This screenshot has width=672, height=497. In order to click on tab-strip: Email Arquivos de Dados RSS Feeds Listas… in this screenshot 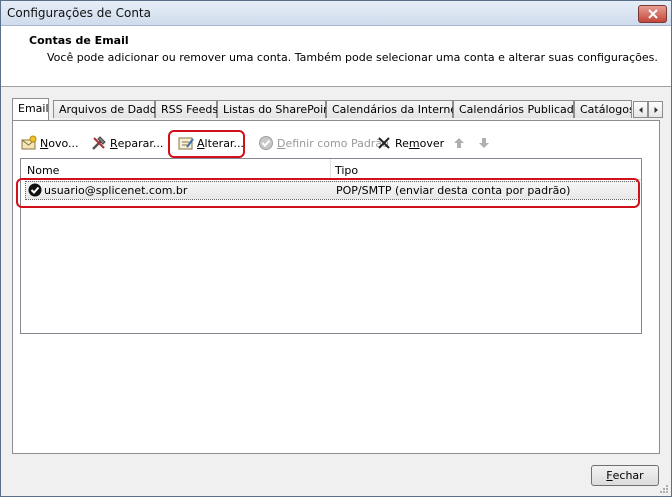, I will do `click(337, 109)`.